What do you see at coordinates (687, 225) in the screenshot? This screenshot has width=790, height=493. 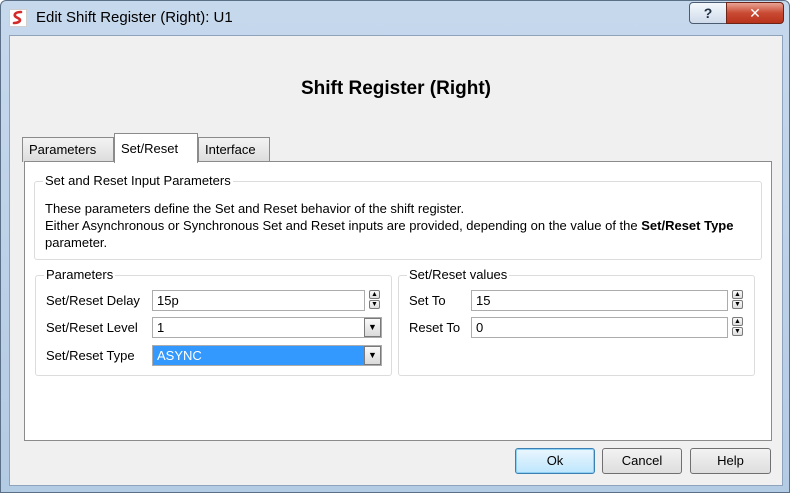 I see `info-line-2-bold: Set/Reset Type` at bounding box center [687, 225].